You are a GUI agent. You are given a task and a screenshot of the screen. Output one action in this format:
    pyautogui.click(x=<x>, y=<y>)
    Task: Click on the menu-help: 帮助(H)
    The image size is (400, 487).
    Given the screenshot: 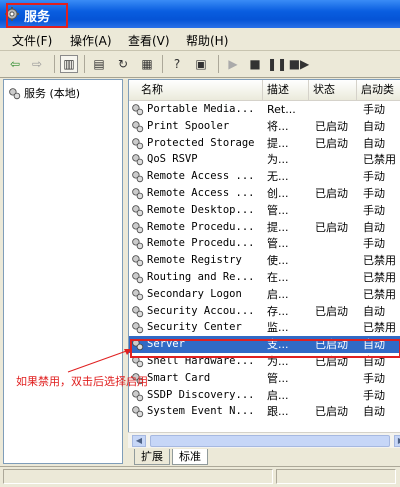 What is the action you would take?
    pyautogui.click(x=207, y=40)
    